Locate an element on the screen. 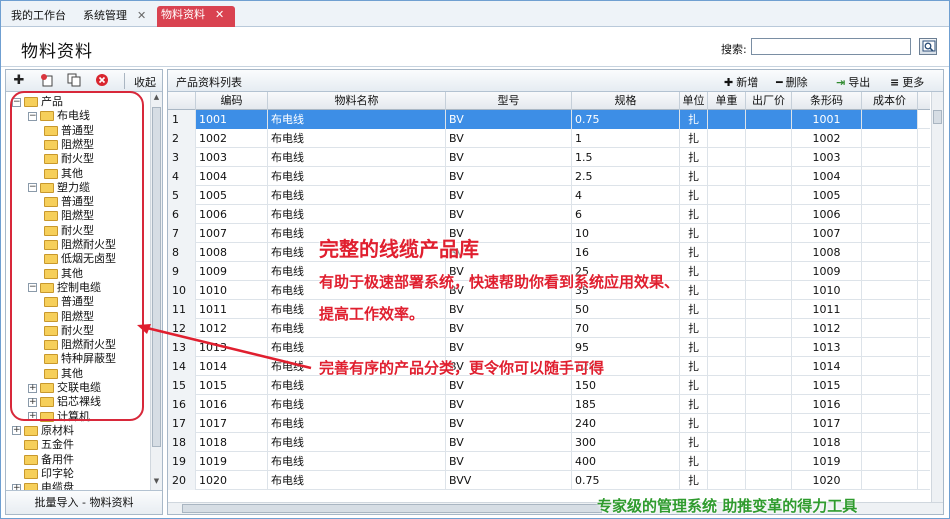 The height and width of the screenshot is (519, 950). promo-title: 完整的线缆产品库 is located at coordinates (399, 249).